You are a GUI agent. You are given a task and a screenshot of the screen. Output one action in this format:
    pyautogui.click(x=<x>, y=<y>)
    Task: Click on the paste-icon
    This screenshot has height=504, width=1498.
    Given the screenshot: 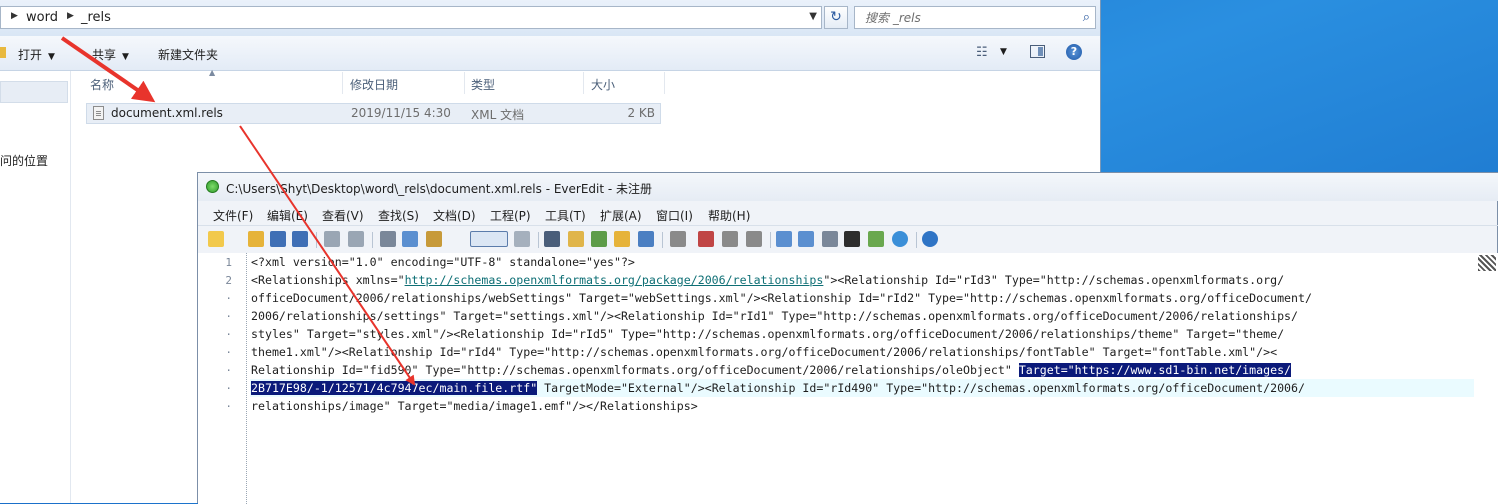 What is the action you would take?
    pyautogui.click(x=434, y=239)
    